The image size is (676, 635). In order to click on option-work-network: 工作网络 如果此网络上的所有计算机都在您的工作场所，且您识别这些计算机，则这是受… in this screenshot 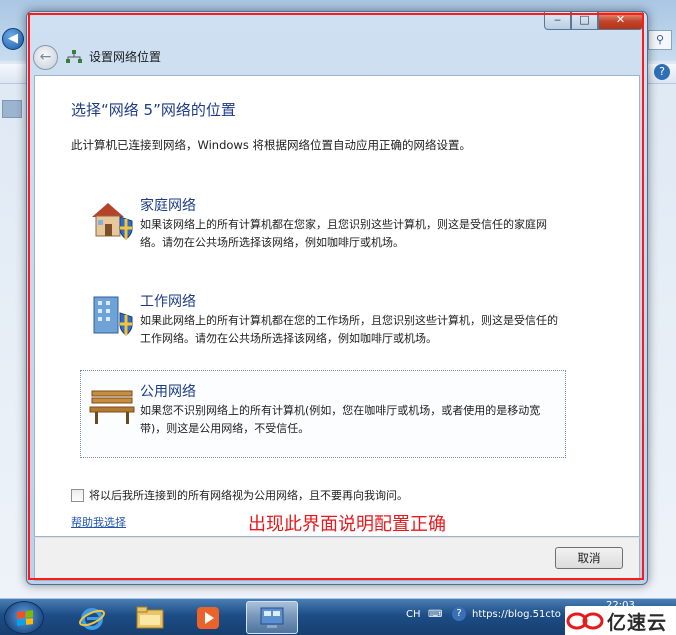, I will do `click(323, 324)`.